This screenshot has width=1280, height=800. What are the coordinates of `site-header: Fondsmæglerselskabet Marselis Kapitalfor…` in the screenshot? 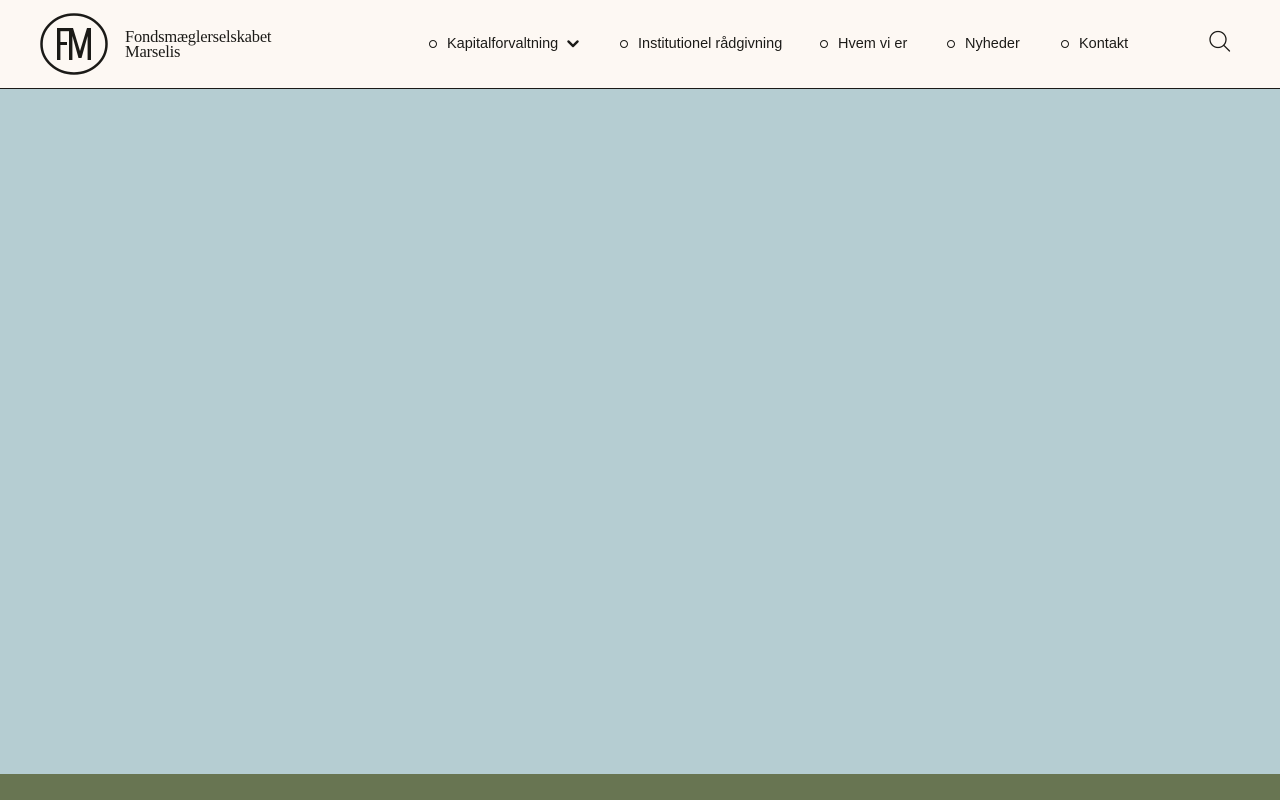 It's located at (640, 44).